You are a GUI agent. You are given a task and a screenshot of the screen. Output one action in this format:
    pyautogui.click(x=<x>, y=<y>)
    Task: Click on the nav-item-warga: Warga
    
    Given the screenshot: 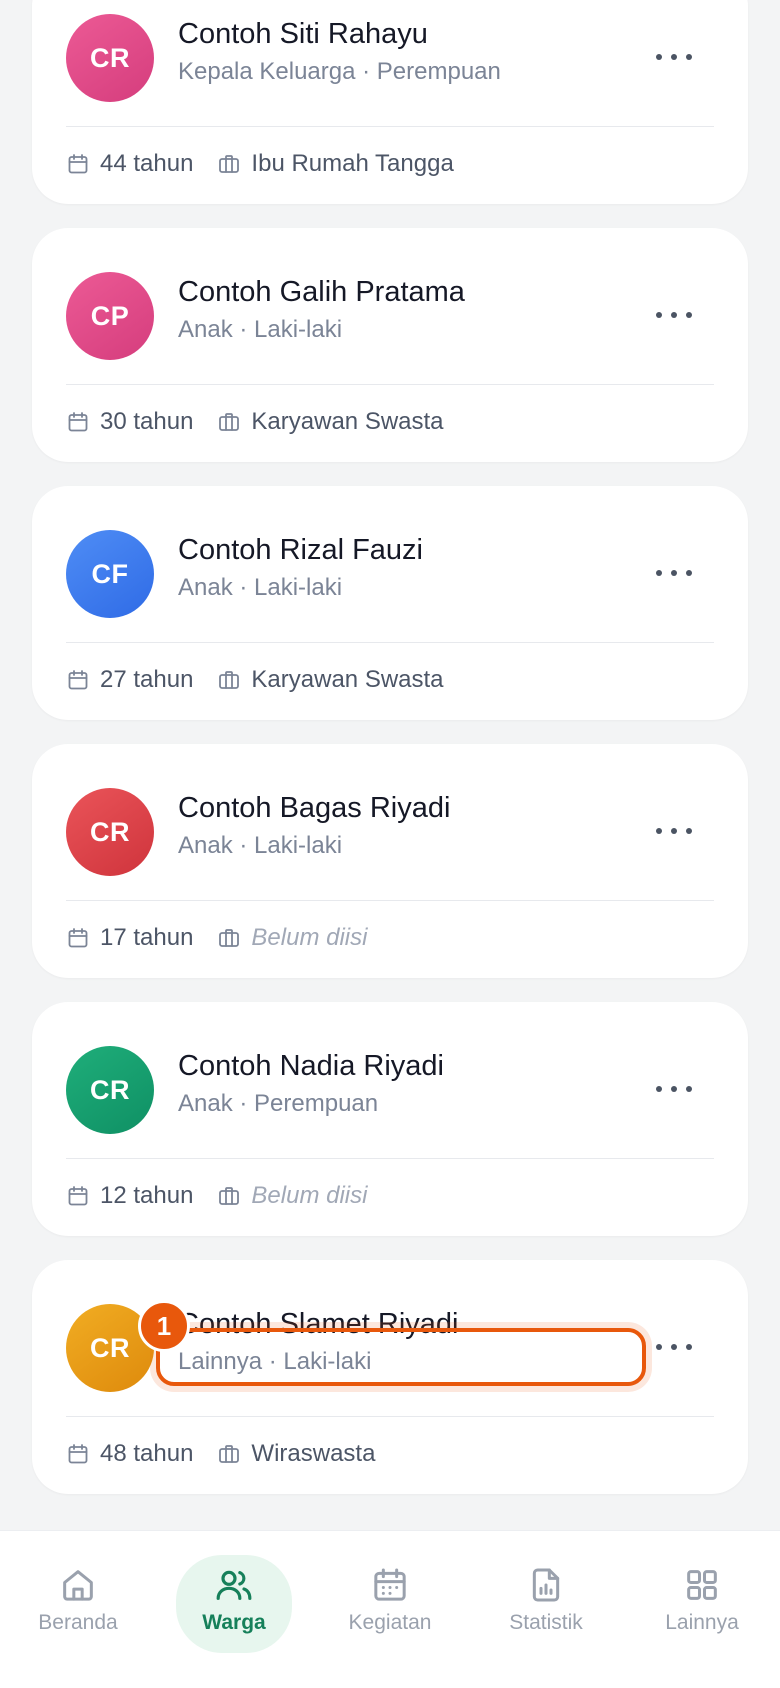 What is the action you would take?
    pyautogui.click(x=234, y=1604)
    